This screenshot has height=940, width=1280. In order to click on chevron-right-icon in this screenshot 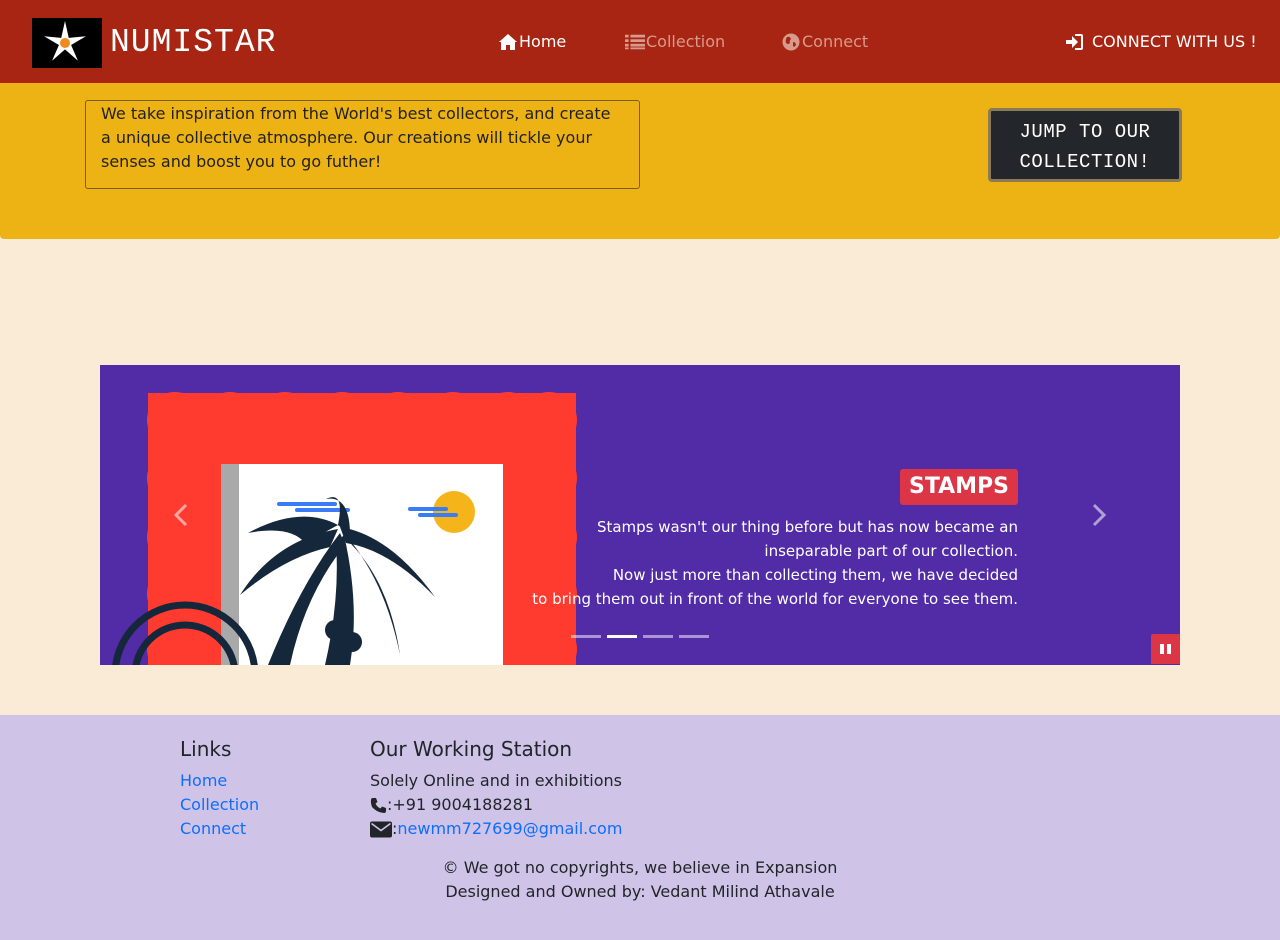, I will do `click(1099, 515)`.